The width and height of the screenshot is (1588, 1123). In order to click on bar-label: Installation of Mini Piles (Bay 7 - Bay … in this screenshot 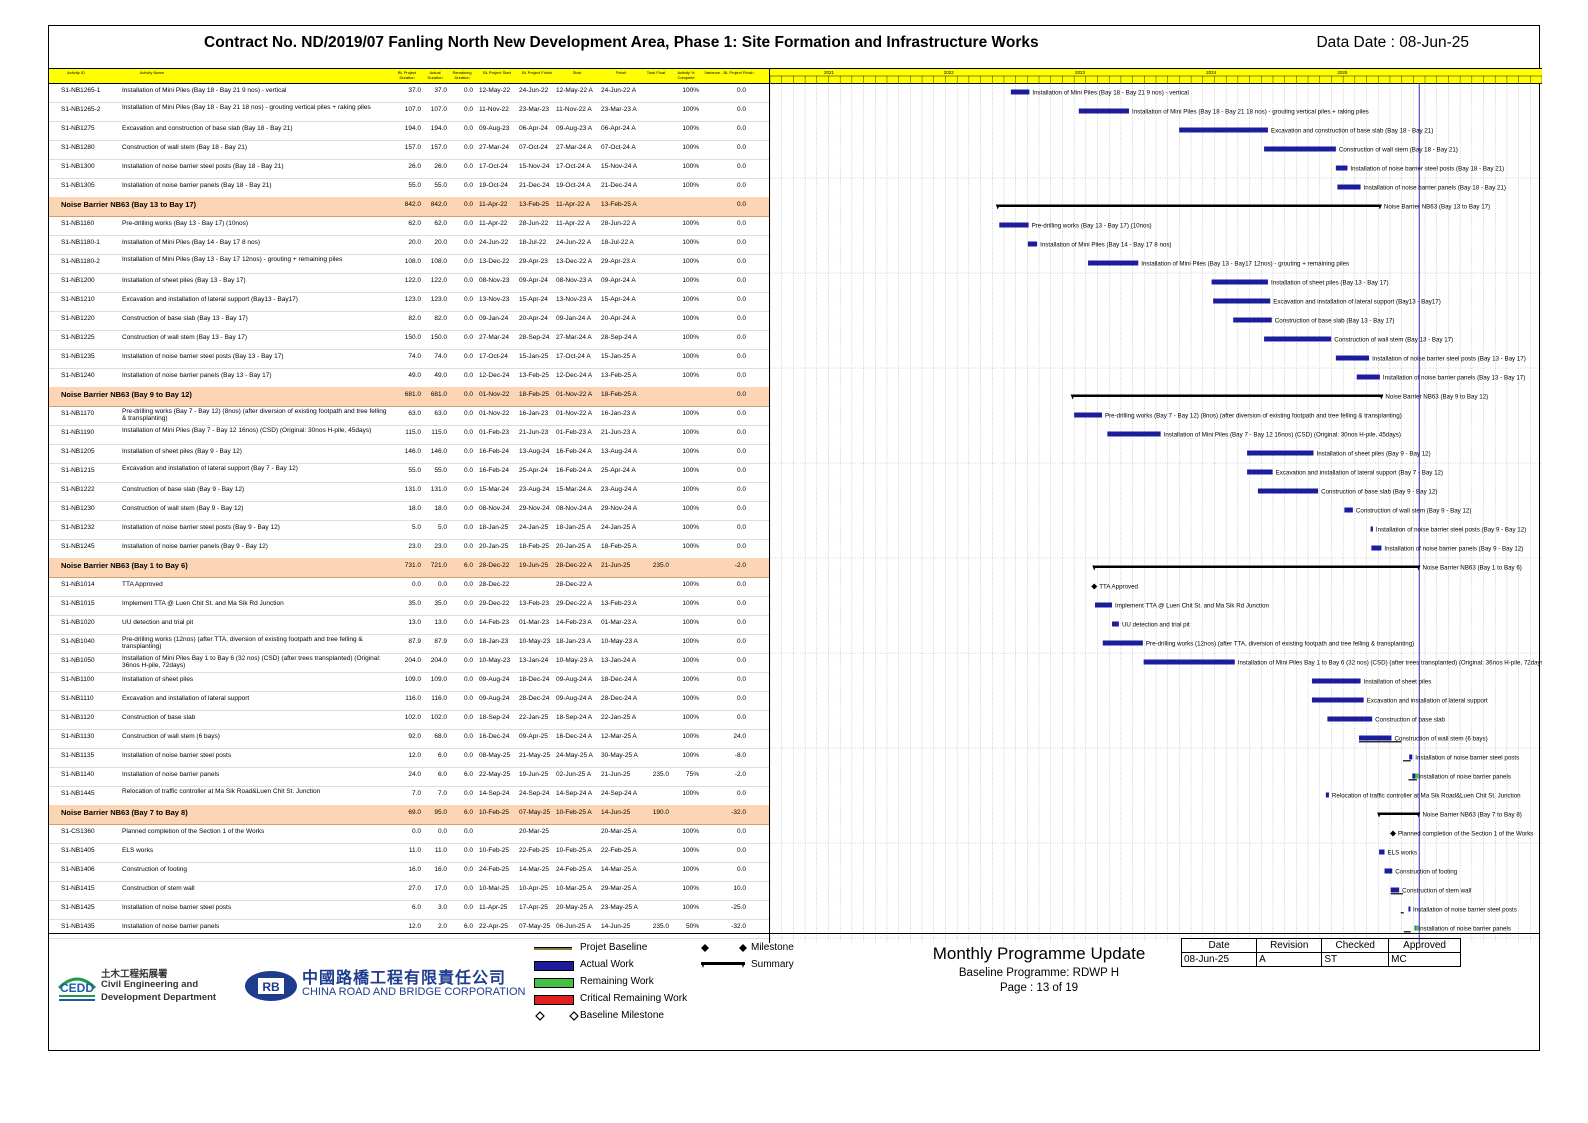, I will do `click(1282, 435)`.